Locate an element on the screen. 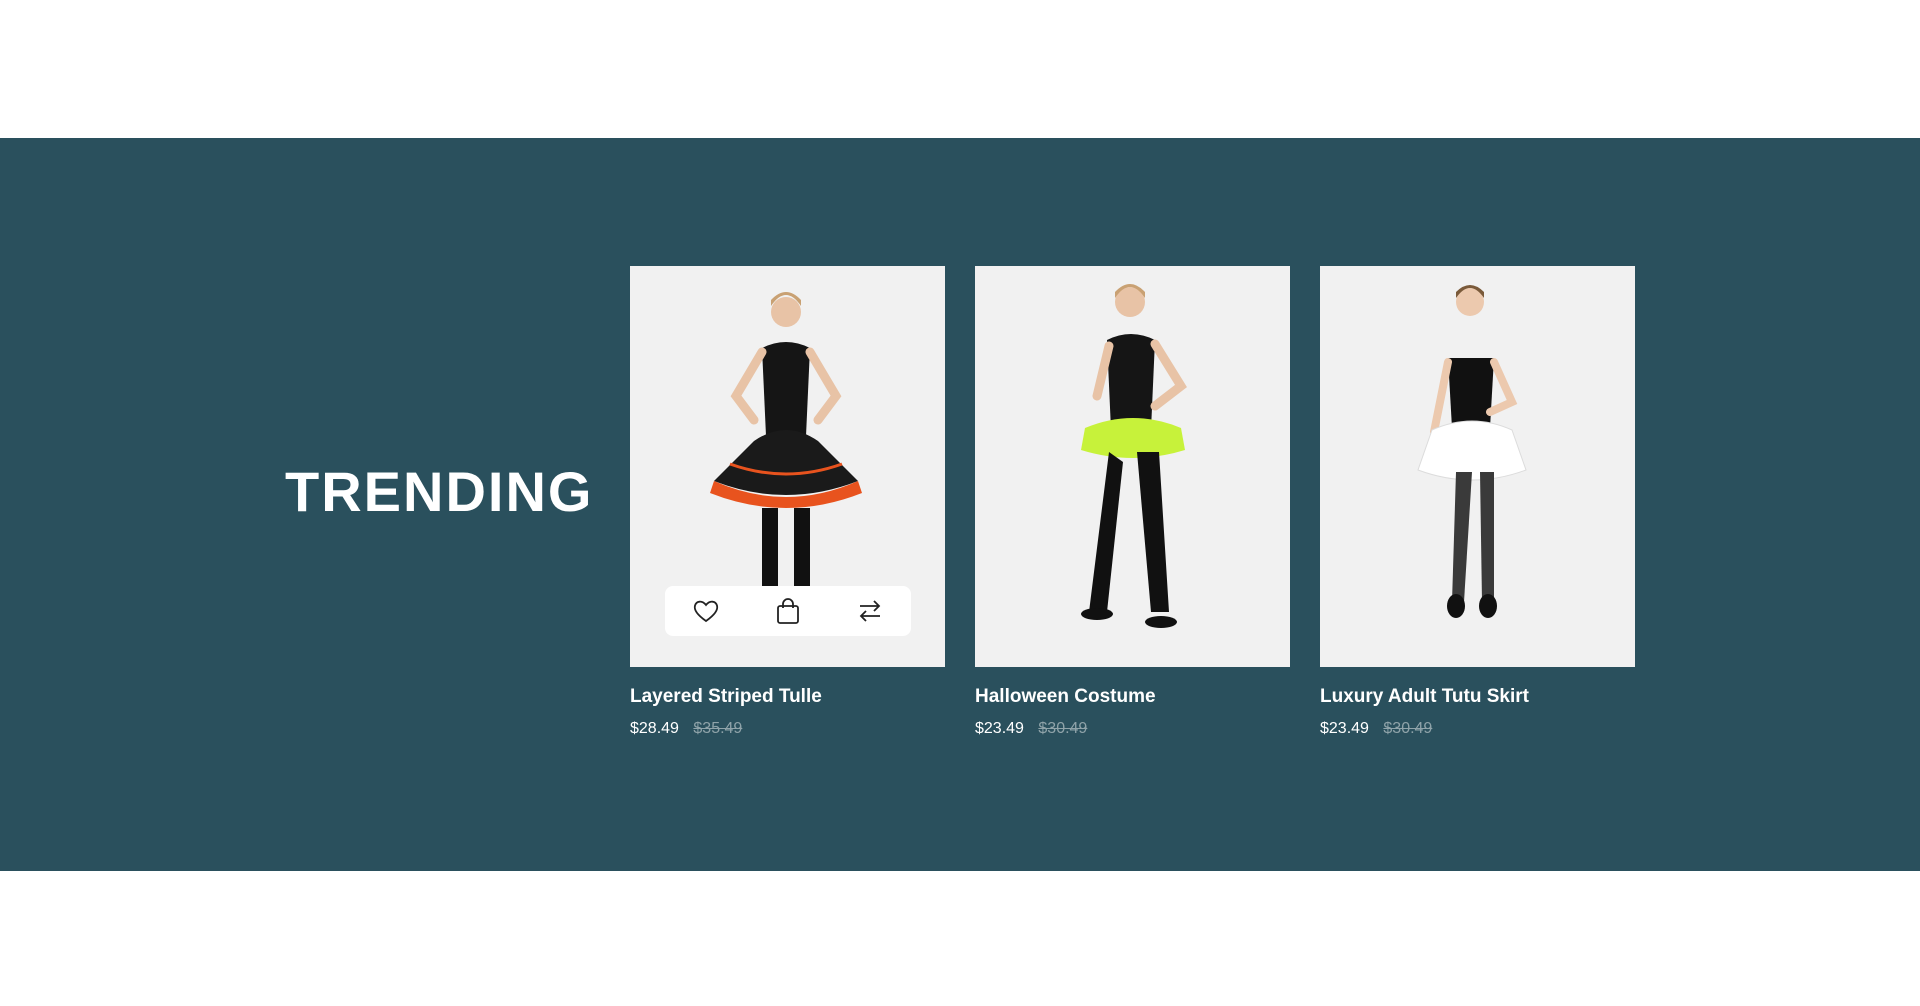 The width and height of the screenshot is (1920, 1006). product-card: Luxury Adult Tutu Skirt $23.49 $30.49 is located at coordinates (1477, 502).